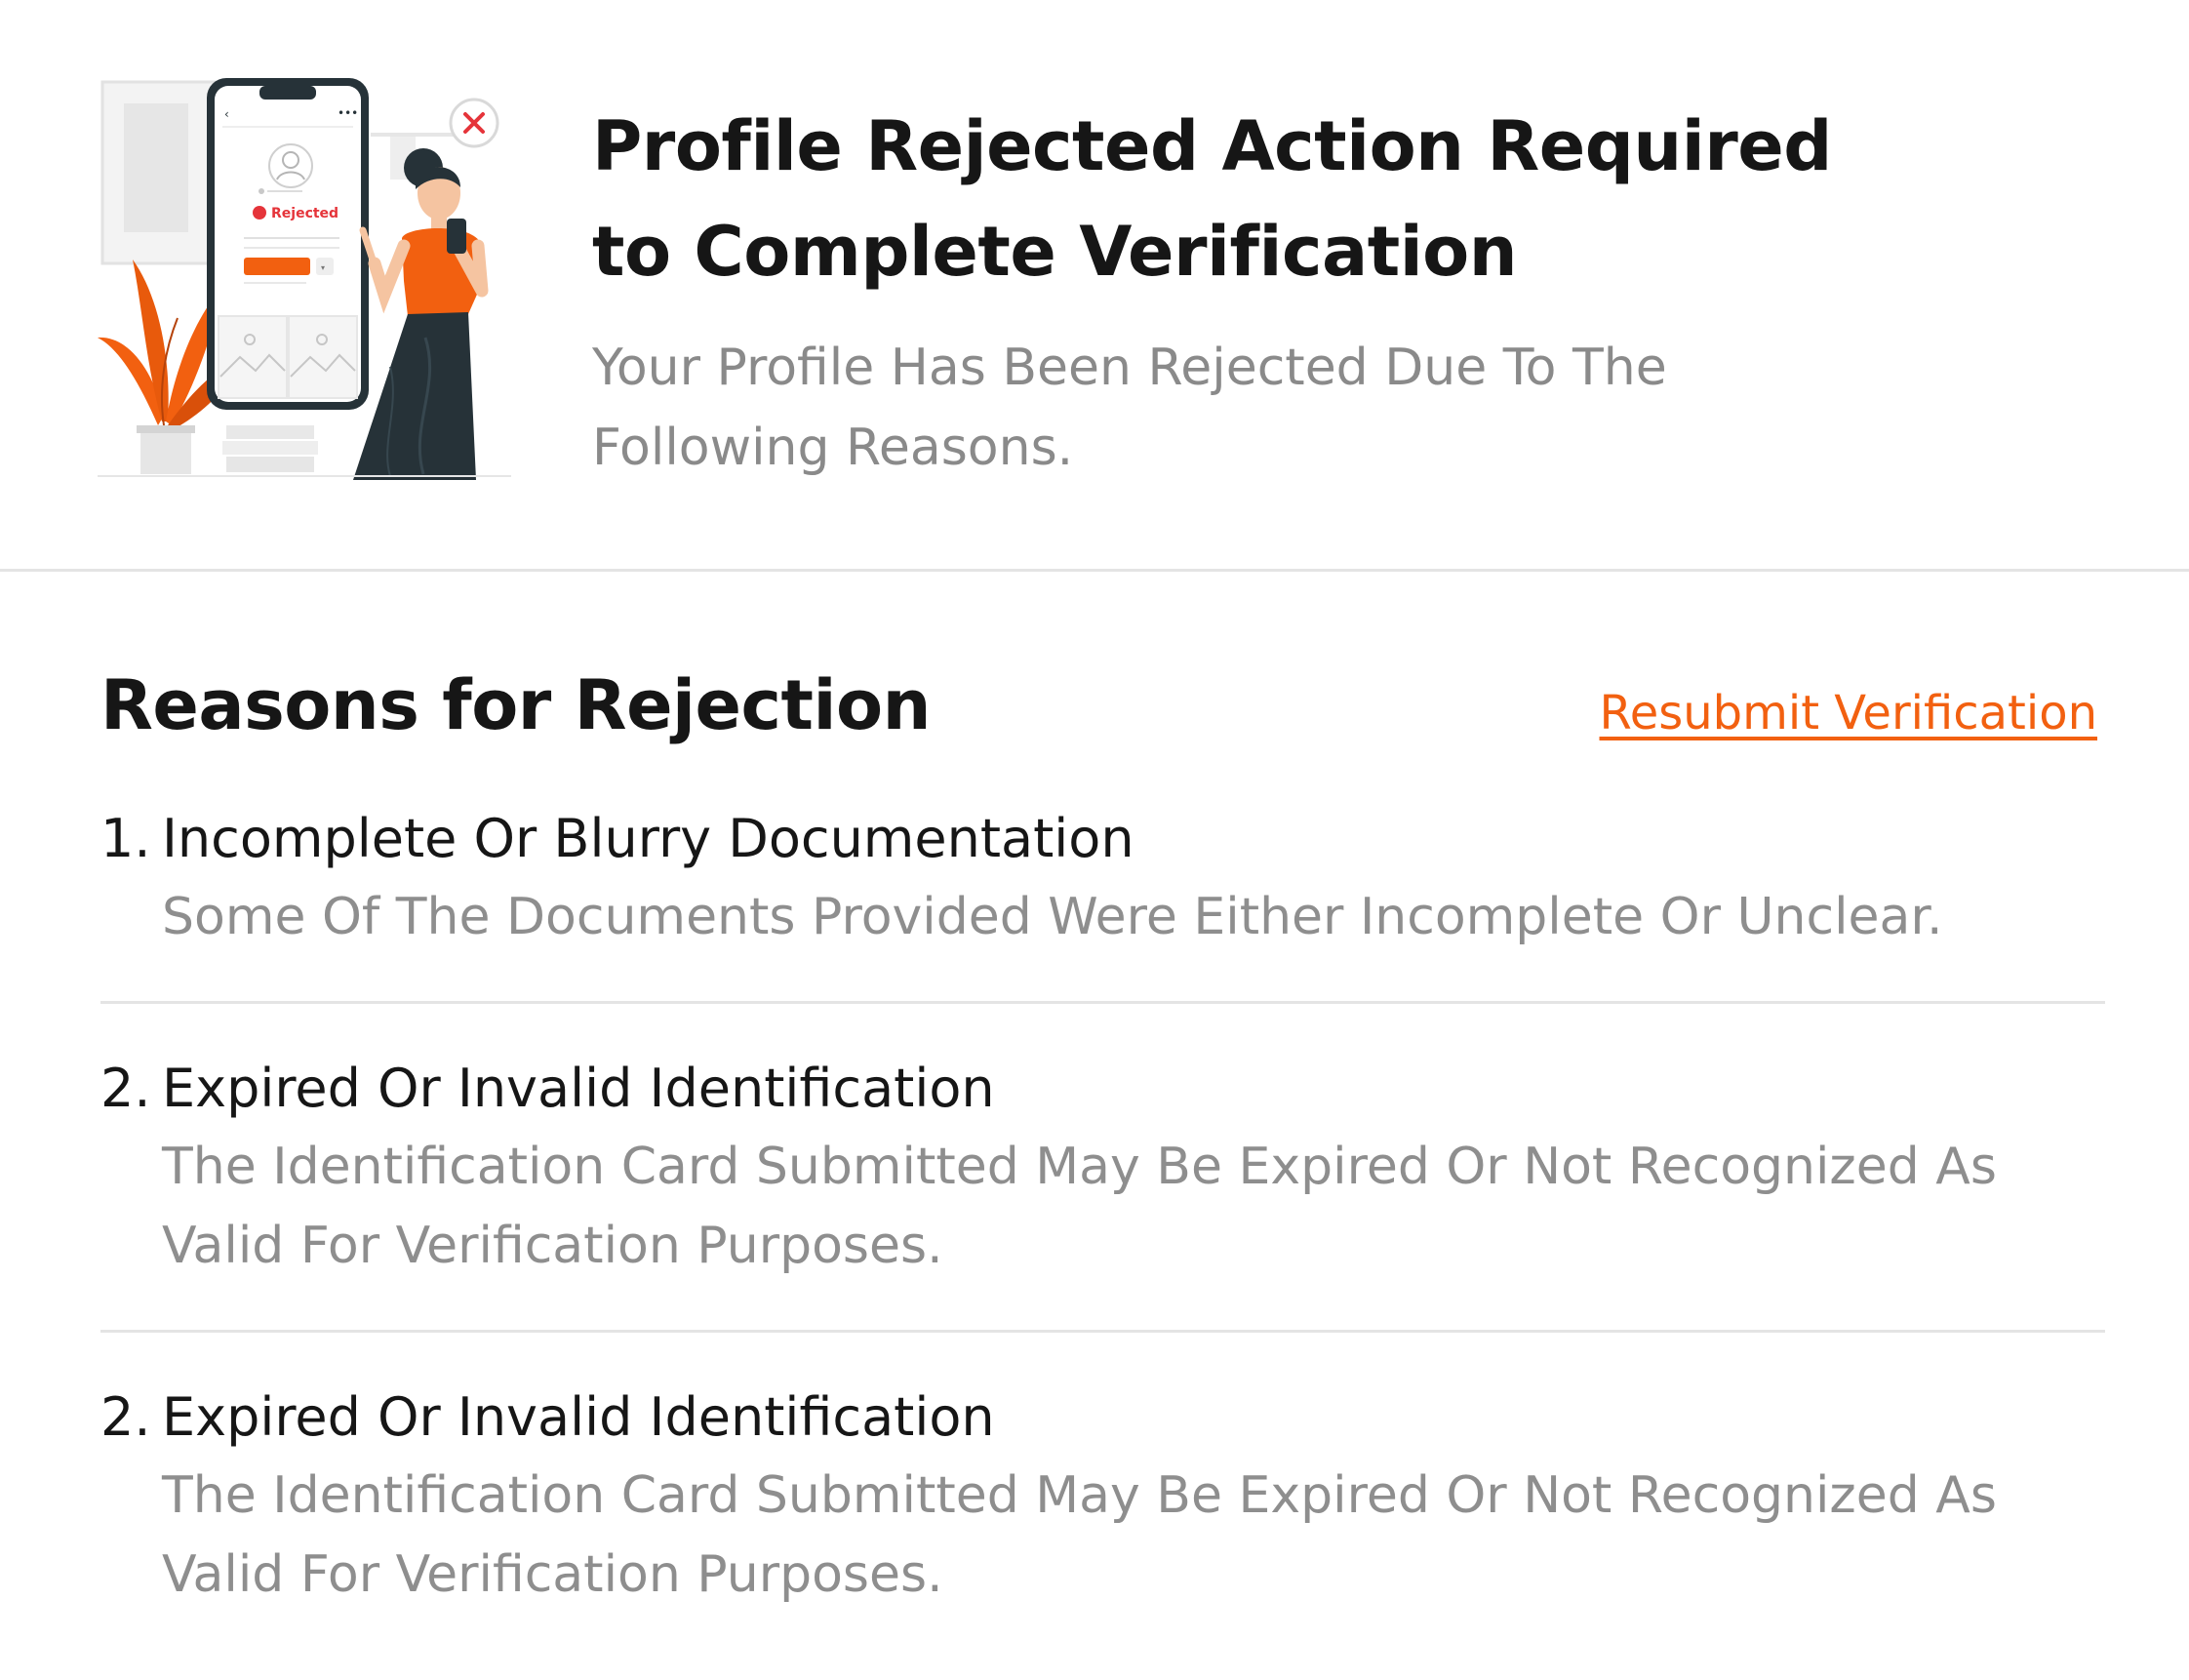 The width and height of the screenshot is (2189, 1680). What do you see at coordinates (270, 448) in the screenshot?
I see `books-stack` at bounding box center [270, 448].